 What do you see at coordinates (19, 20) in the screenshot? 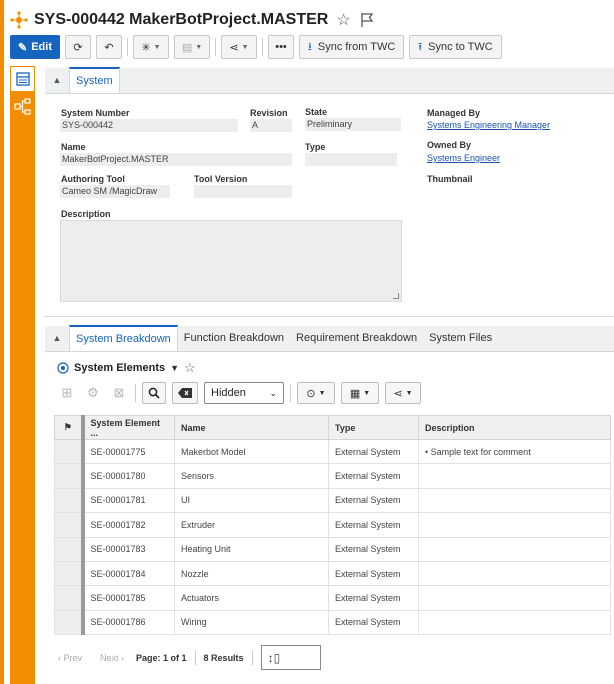
I see `system-logo-icon` at bounding box center [19, 20].